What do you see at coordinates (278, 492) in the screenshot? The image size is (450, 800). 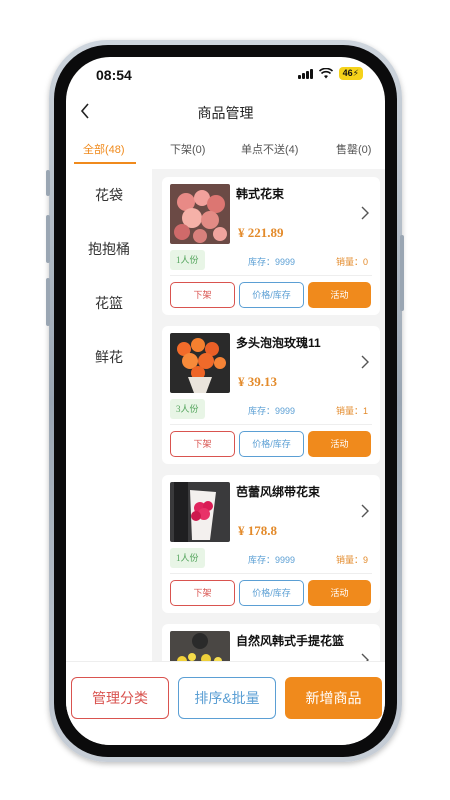 I see `product-name: 芭蕾风绑带花束` at bounding box center [278, 492].